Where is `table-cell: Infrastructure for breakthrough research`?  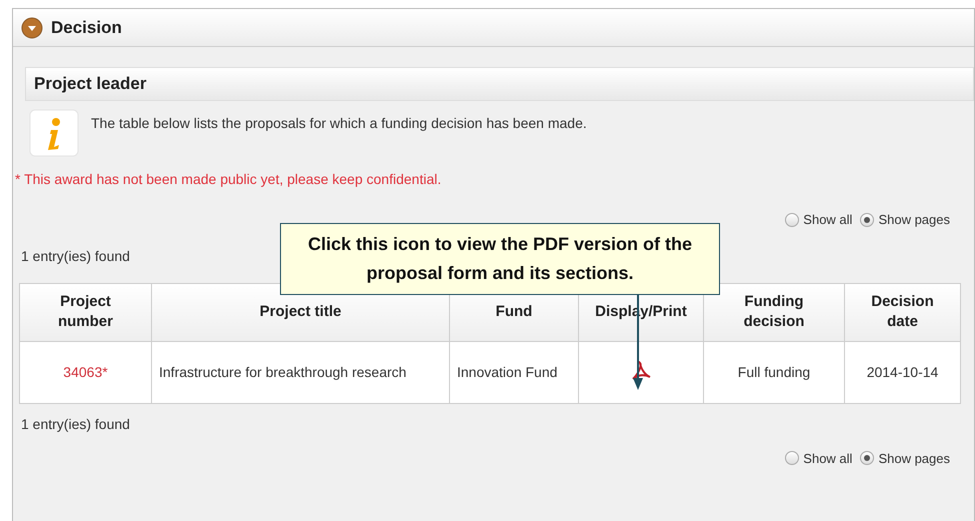
table-cell: Infrastructure for breakthrough research is located at coordinates (301, 372).